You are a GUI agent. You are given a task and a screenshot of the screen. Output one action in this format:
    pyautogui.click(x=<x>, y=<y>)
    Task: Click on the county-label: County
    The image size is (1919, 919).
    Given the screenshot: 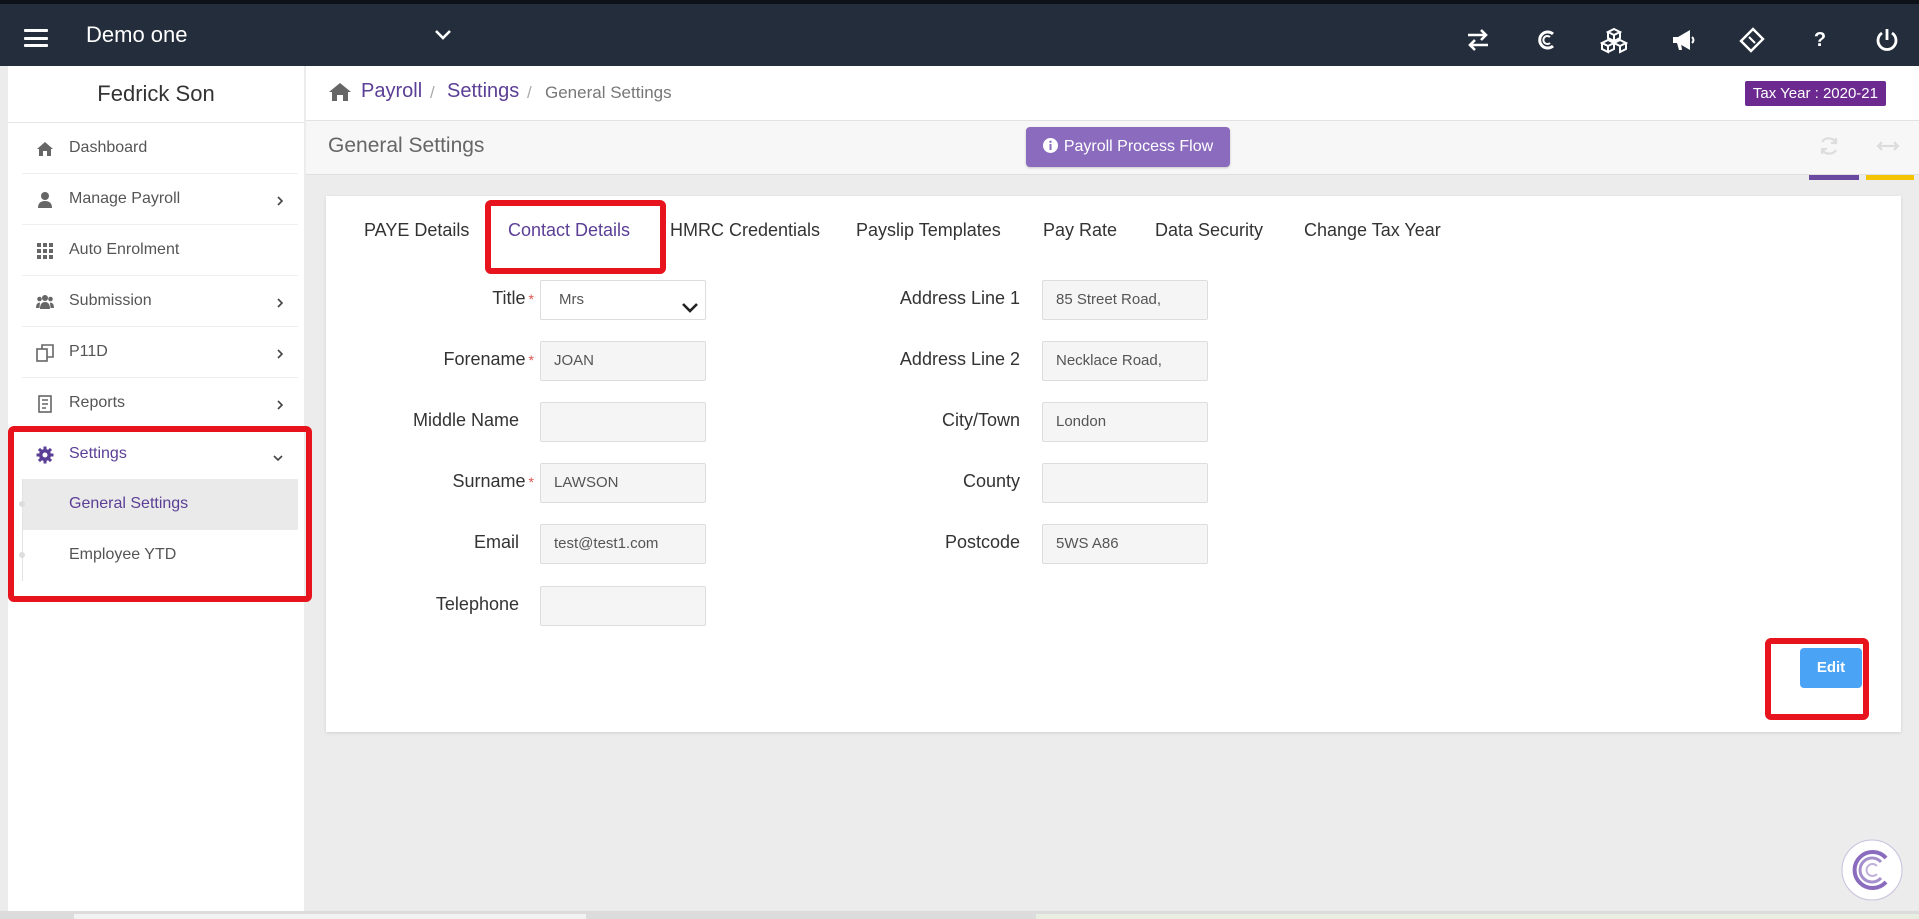 What is the action you would take?
    pyautogui.click(x=991, y=481)
    